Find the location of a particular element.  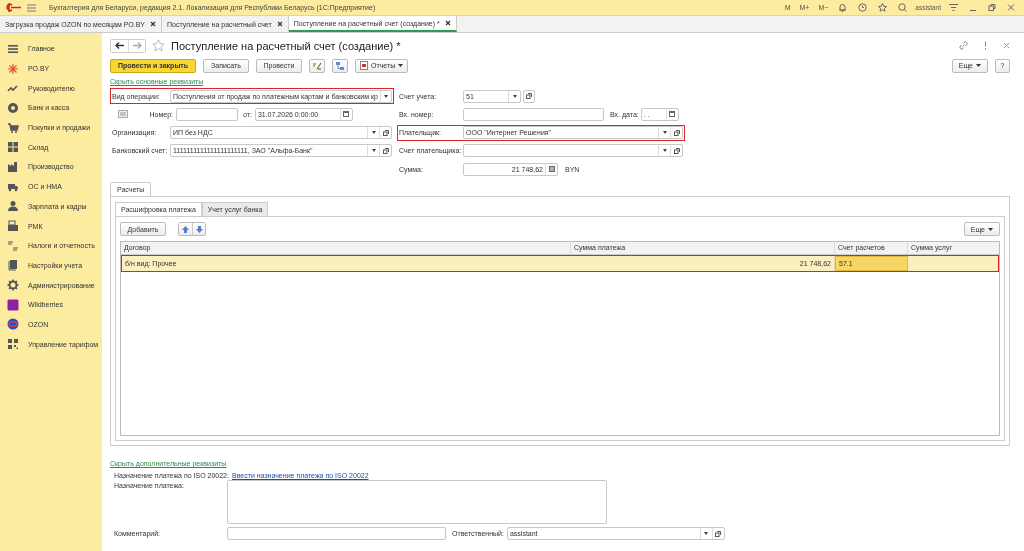

factory-icon is located at coordinates (13, 166).